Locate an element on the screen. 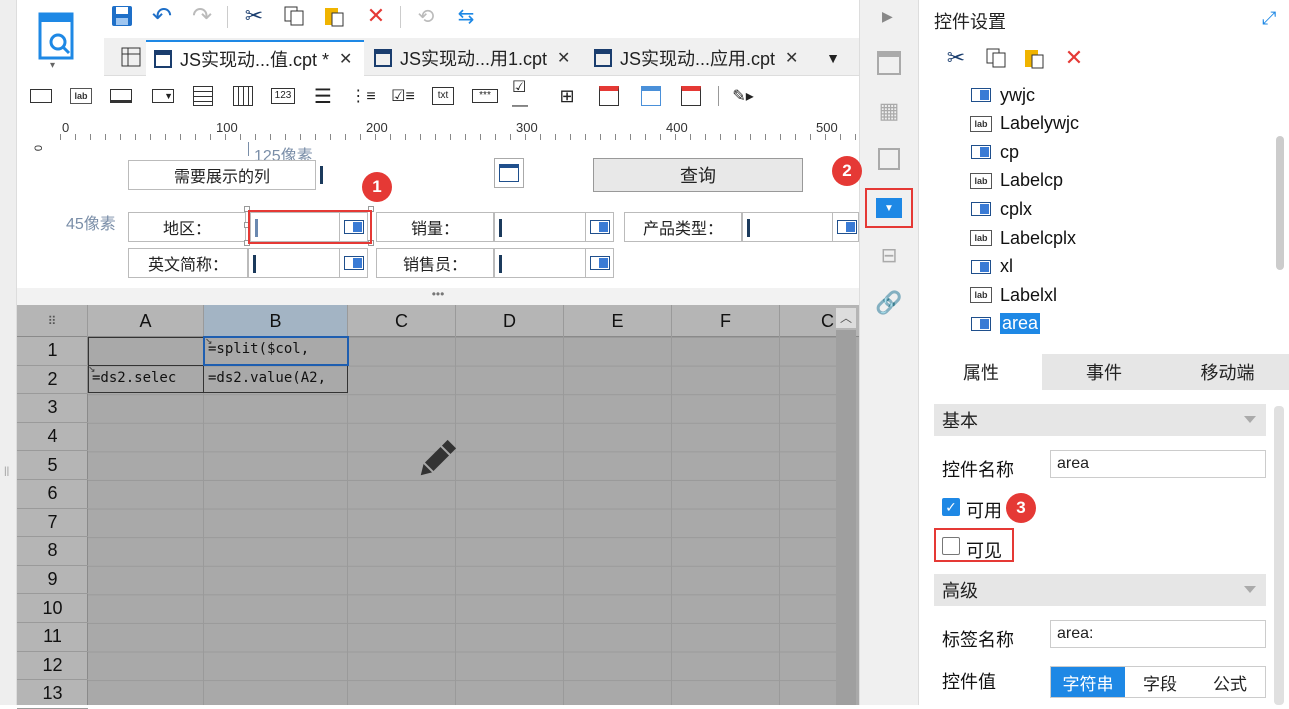 Image resolution: width=1289 pixels, height=709 pixels. label-sales: 销量： is located at coordinates (435, 227).